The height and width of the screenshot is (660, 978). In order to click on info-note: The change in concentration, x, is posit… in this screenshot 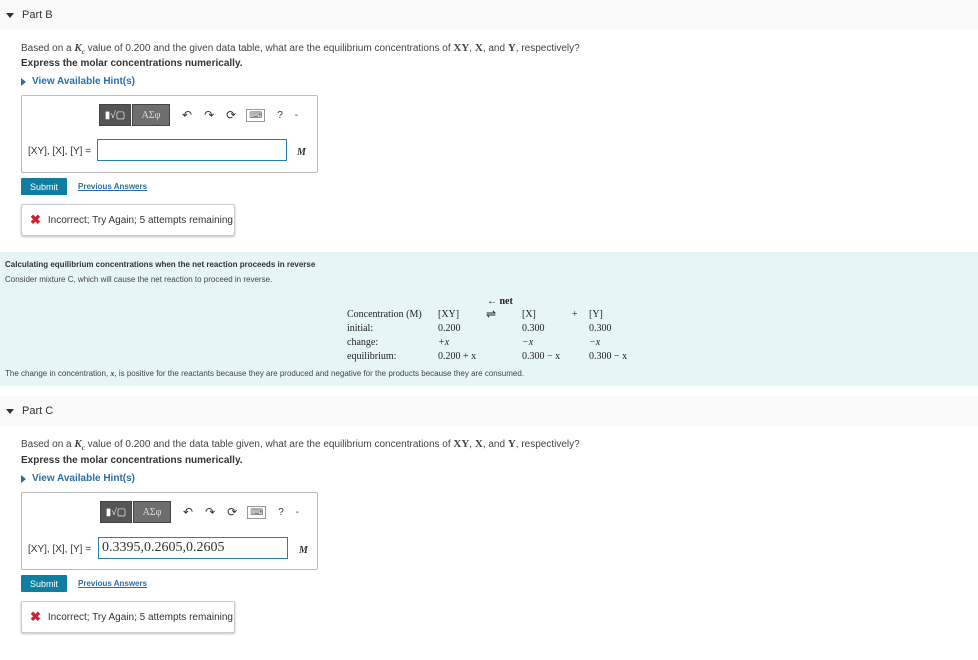, I will do `click(264, 373)`.